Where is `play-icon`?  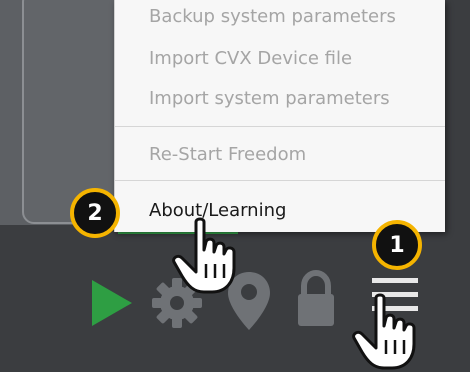 play-icon is located at coordinates (112, 303).